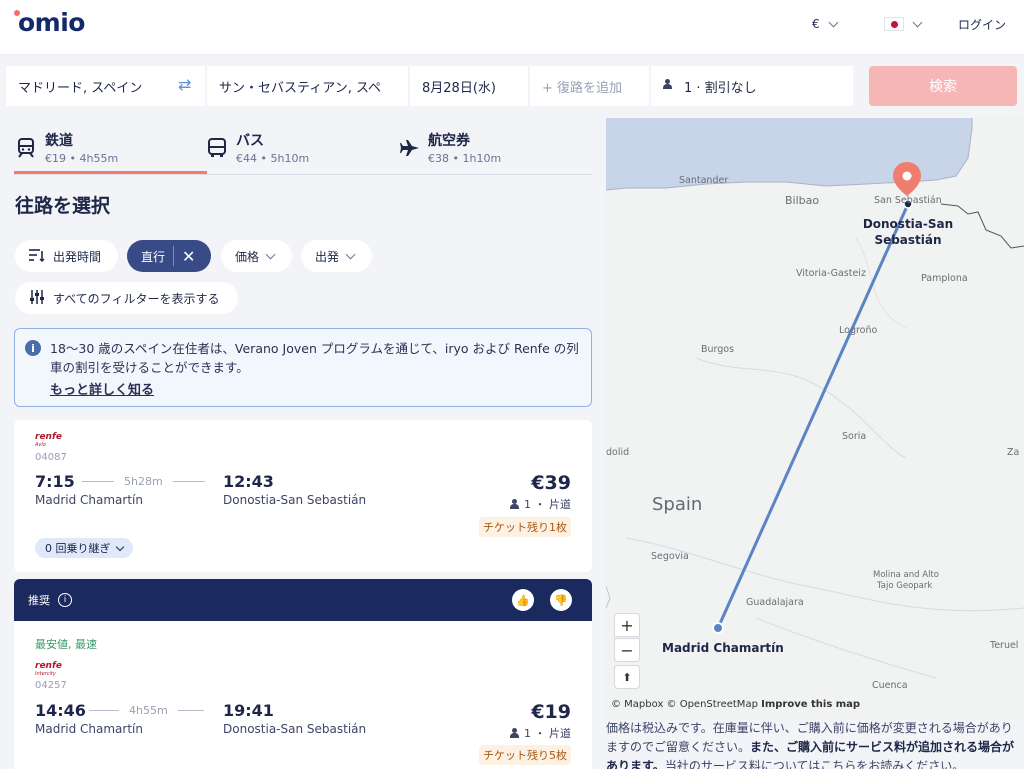 This screenshot has height=769, width=1024. Describe the element at coordinates (174, 256) in the screenshot. I see `chip-separator` at that location.